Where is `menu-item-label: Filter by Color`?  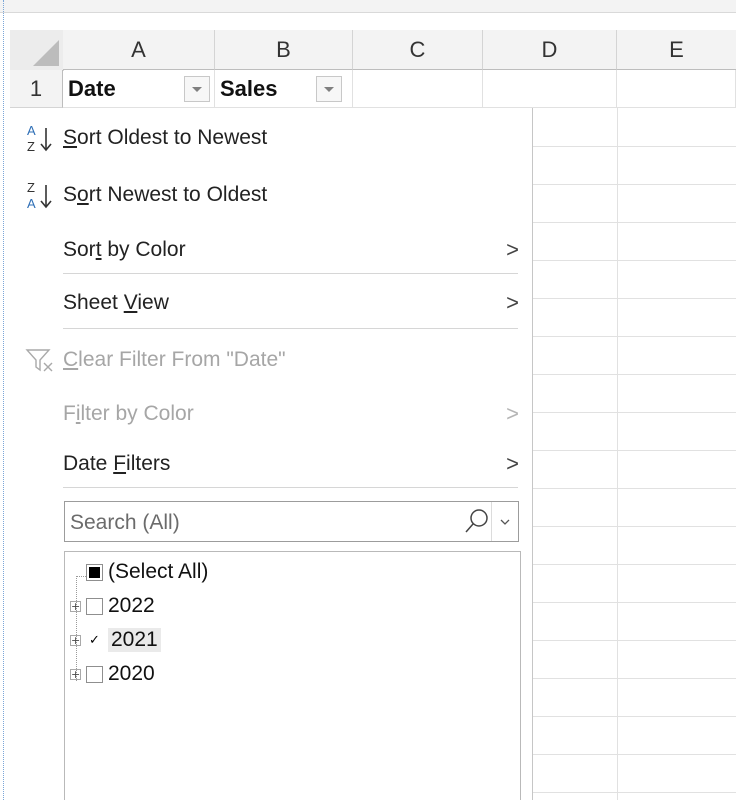
menu-item-label: Filter by Color is located at coordinates (128, 413).